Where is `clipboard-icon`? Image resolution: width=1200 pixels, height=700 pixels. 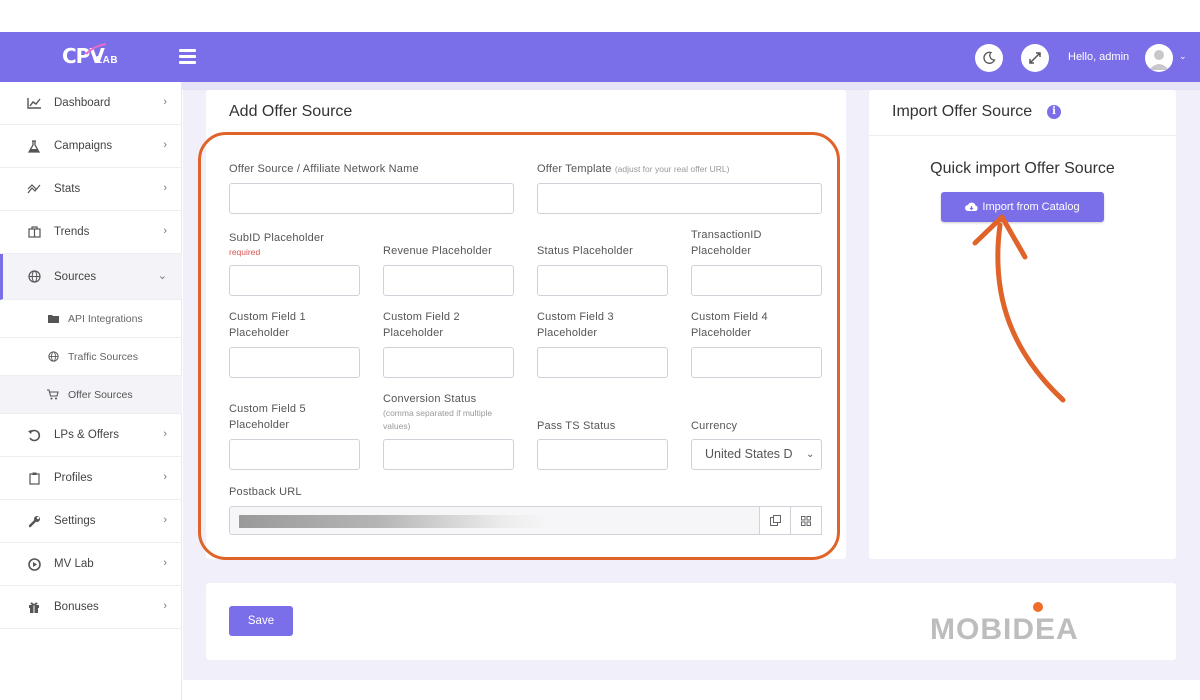
clipboard-icon is located at coordinates (34, 478).